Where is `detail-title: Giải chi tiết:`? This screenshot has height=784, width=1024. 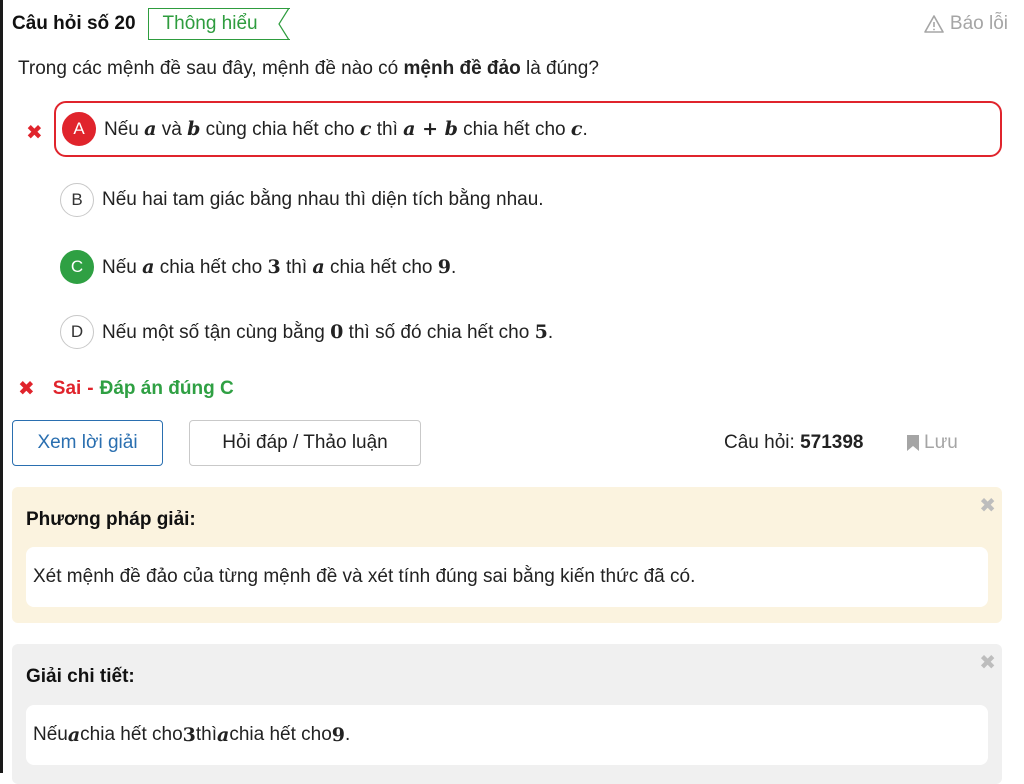
detail-title: Giải chi tiết: is located at coordinates (80, 676).